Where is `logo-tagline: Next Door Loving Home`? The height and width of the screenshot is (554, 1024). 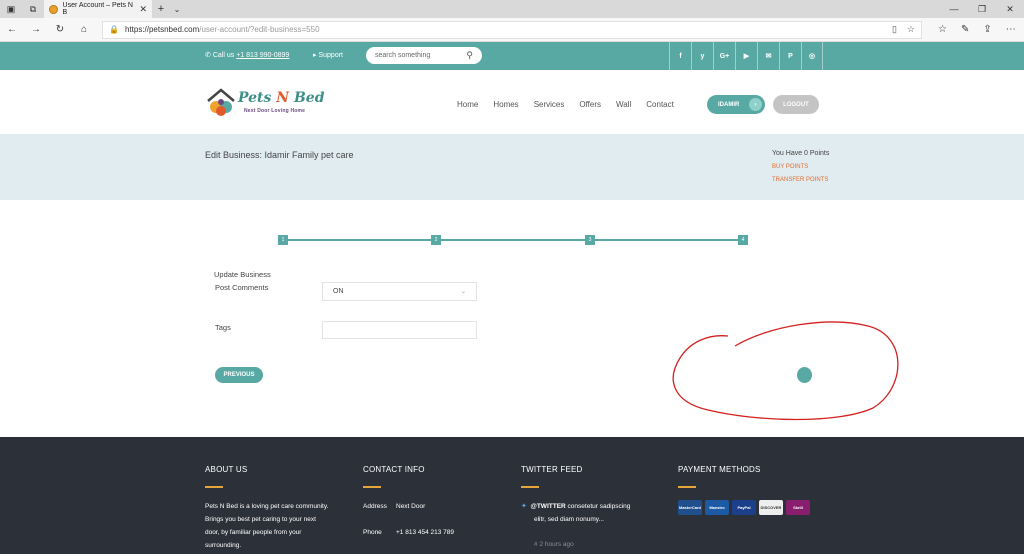 logo-tagline: Next Door Loving Home is located at coordinates (275, 111).